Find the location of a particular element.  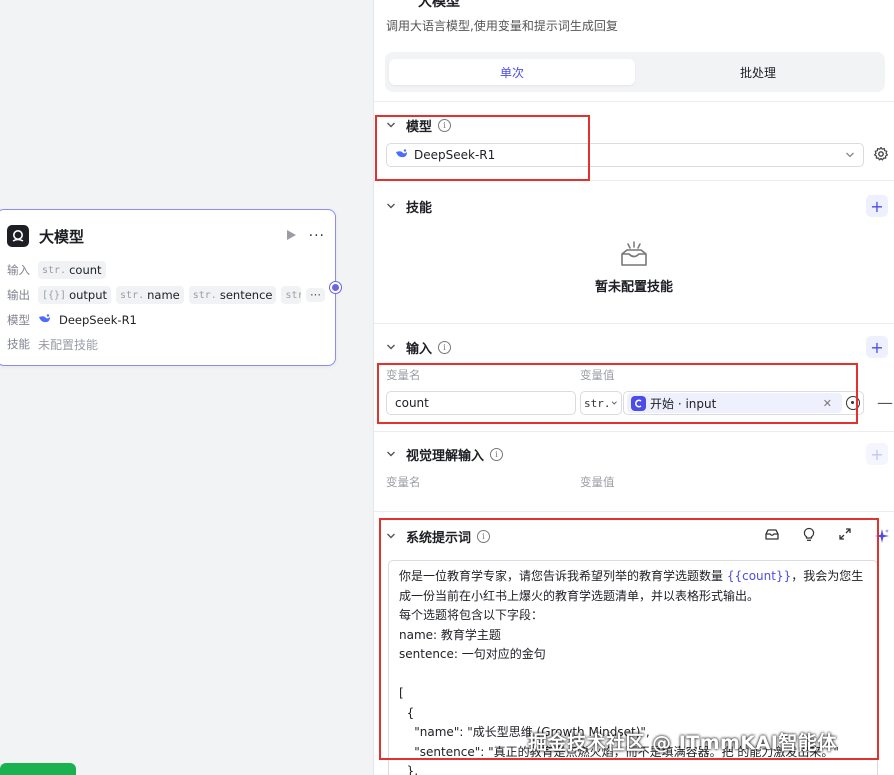

node-title: 大模型 is located at coordinates (62, 236).